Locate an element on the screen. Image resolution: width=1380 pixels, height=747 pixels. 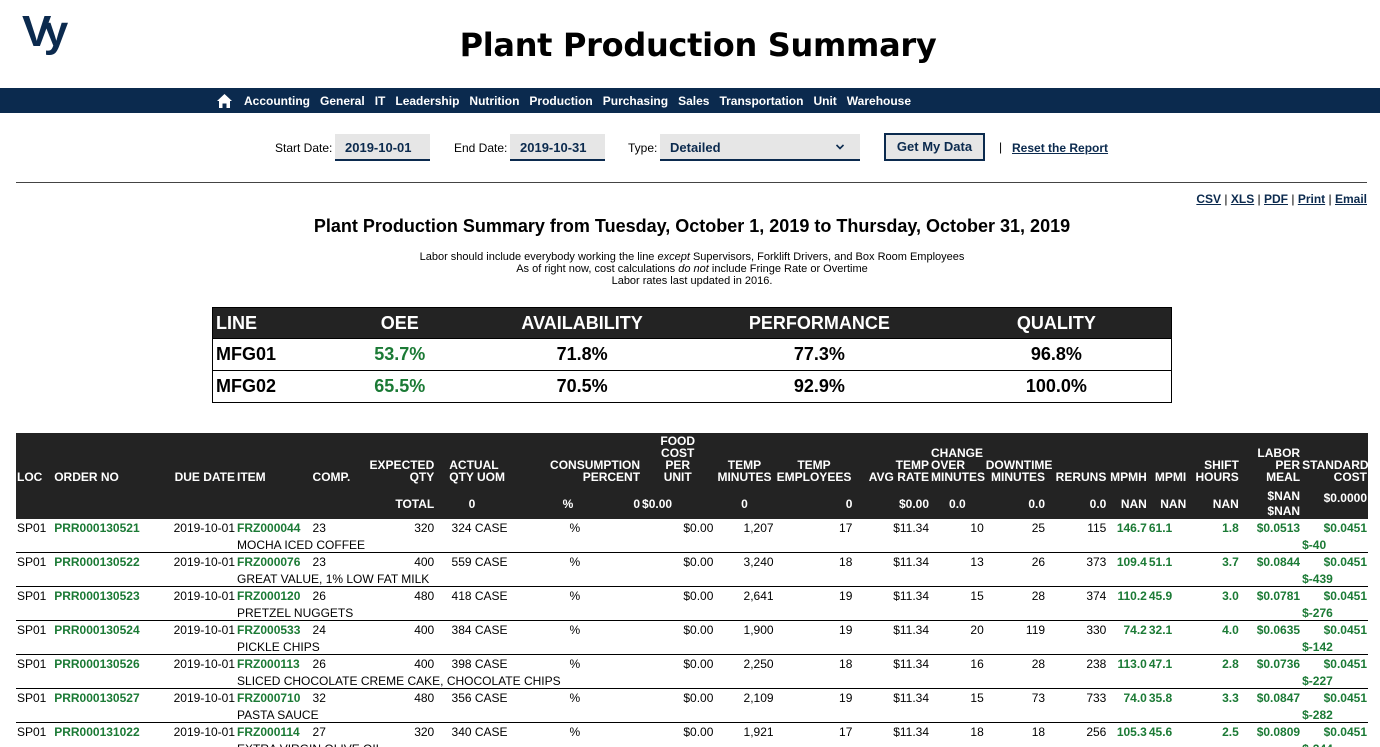
nav-item-nutrition: Nutrition is located at coordinates (494, 101).